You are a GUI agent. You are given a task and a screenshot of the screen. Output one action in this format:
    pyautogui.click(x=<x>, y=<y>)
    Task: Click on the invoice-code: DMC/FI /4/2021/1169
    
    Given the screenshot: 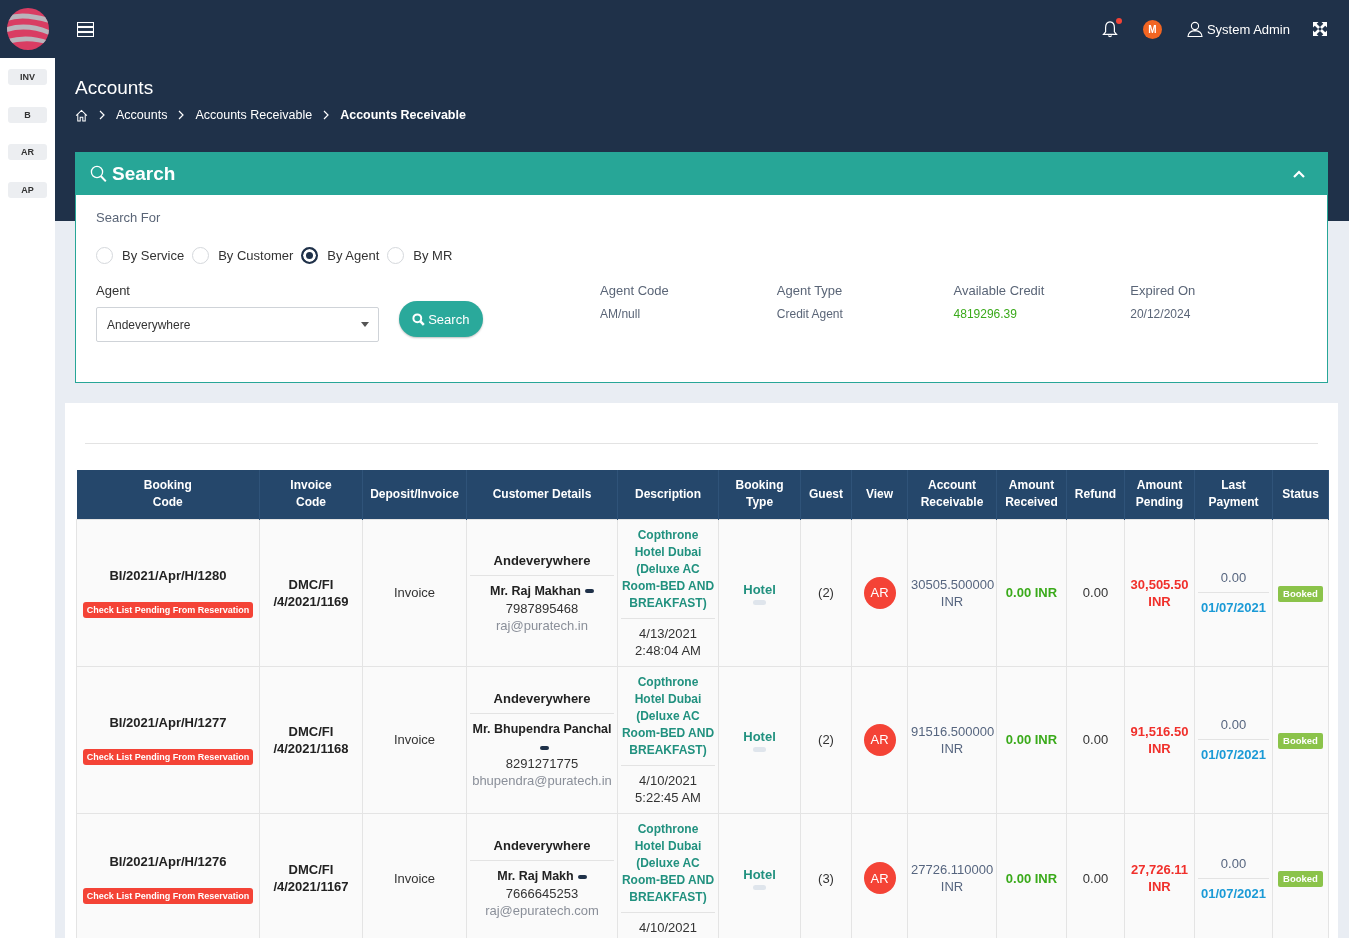 What is the action you would take?
    pyautogui.click(x=311, y=592)
    